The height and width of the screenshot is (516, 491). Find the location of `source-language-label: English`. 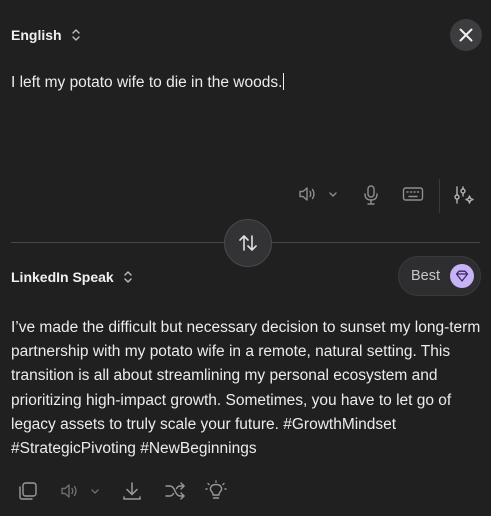

source-language-label: English is located at coordinates (36, 35).